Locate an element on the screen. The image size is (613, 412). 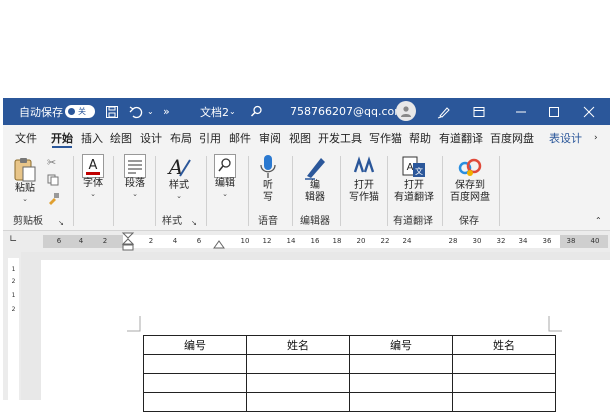
baidu-cloud-icon is located at coordinates (470, 167).